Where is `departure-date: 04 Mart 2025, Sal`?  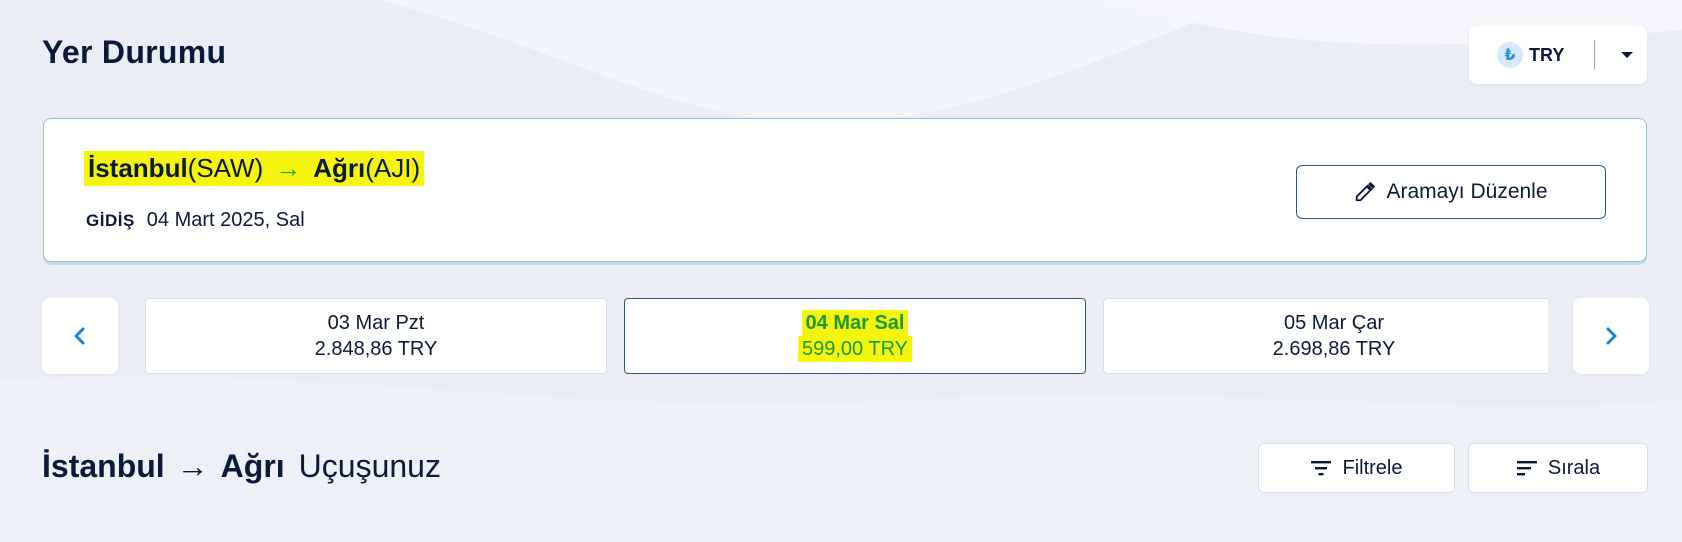 departure-date: 04 Mart 2025, Sal is located at coordinates (225, 220).